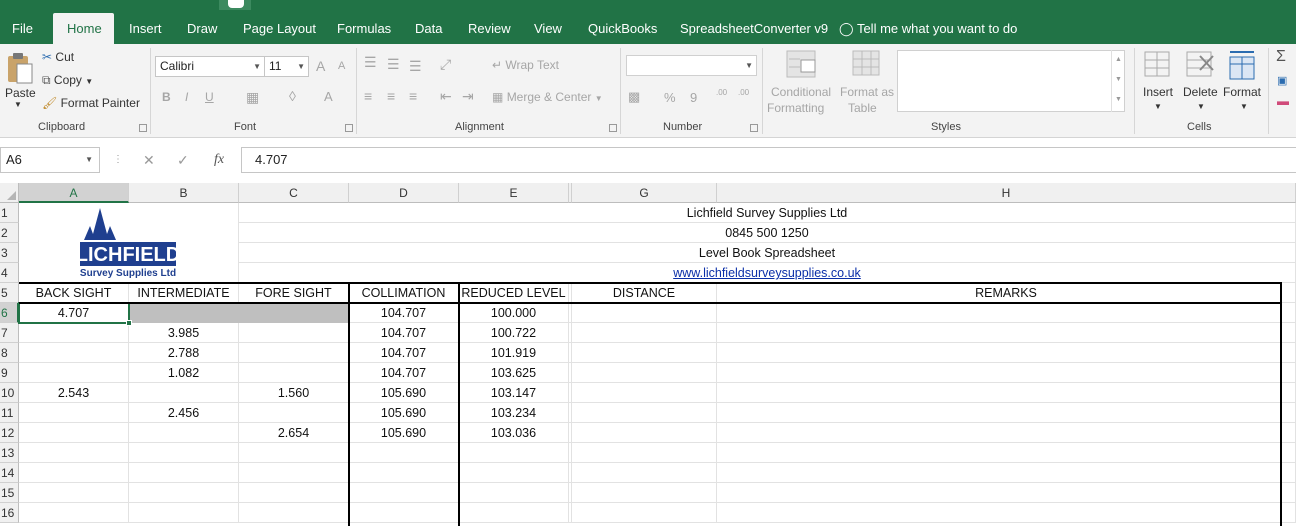 The image size is (1296, 526). What do you see at coordinates (1281, 57) in the screenshot?
I see `autosum-icon: Σ` at bounding box center [1281, 57].